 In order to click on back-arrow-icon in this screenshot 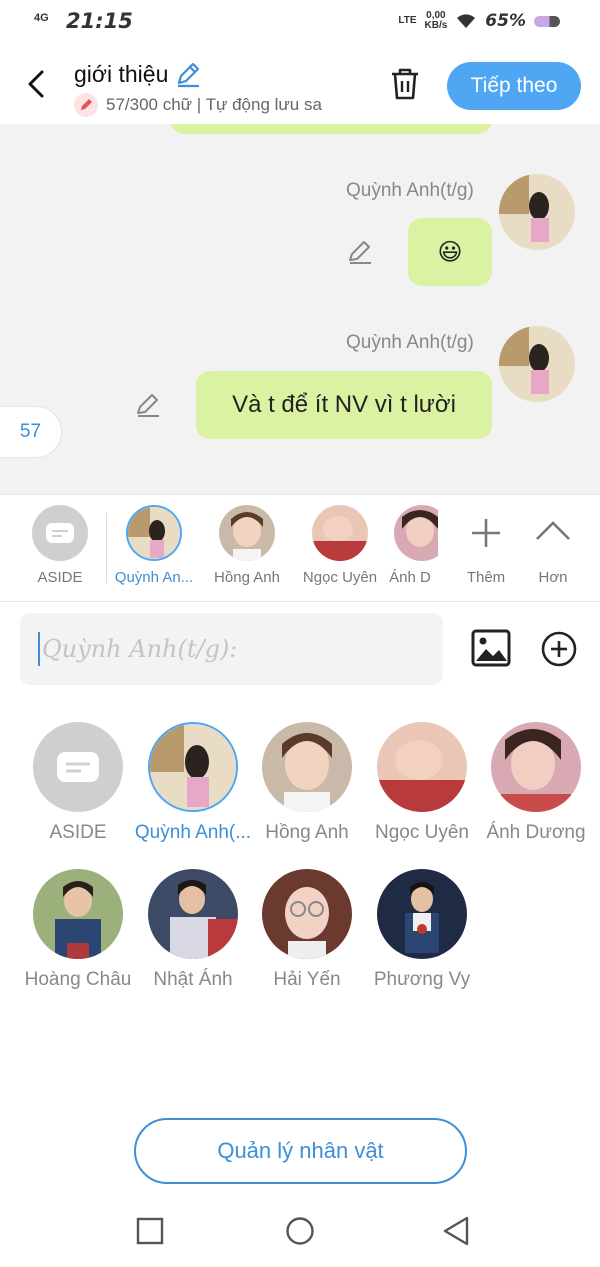, I will do `click(37, 84)`.